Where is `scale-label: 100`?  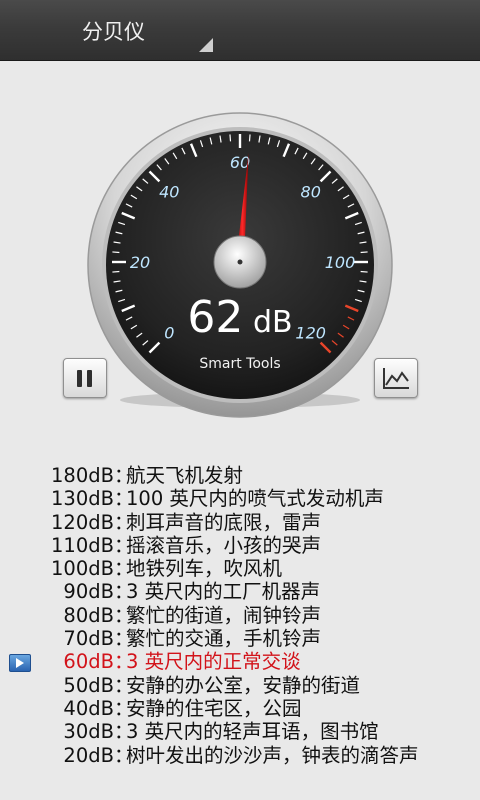
scale-label: 100 is located at coordinates (340, 262).